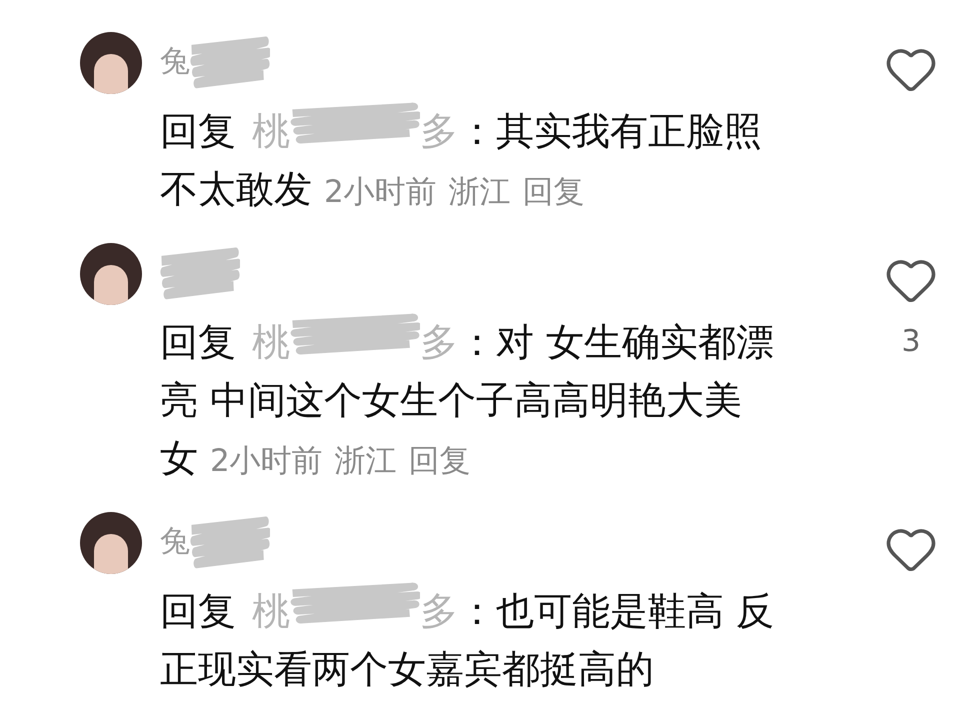 Image resolution: width=956 pixels, height=717 pixels. What do you see at coordinates (179, 458) in the screenshot?
I see `comment-text: 女` at bounding box center [179, 458].